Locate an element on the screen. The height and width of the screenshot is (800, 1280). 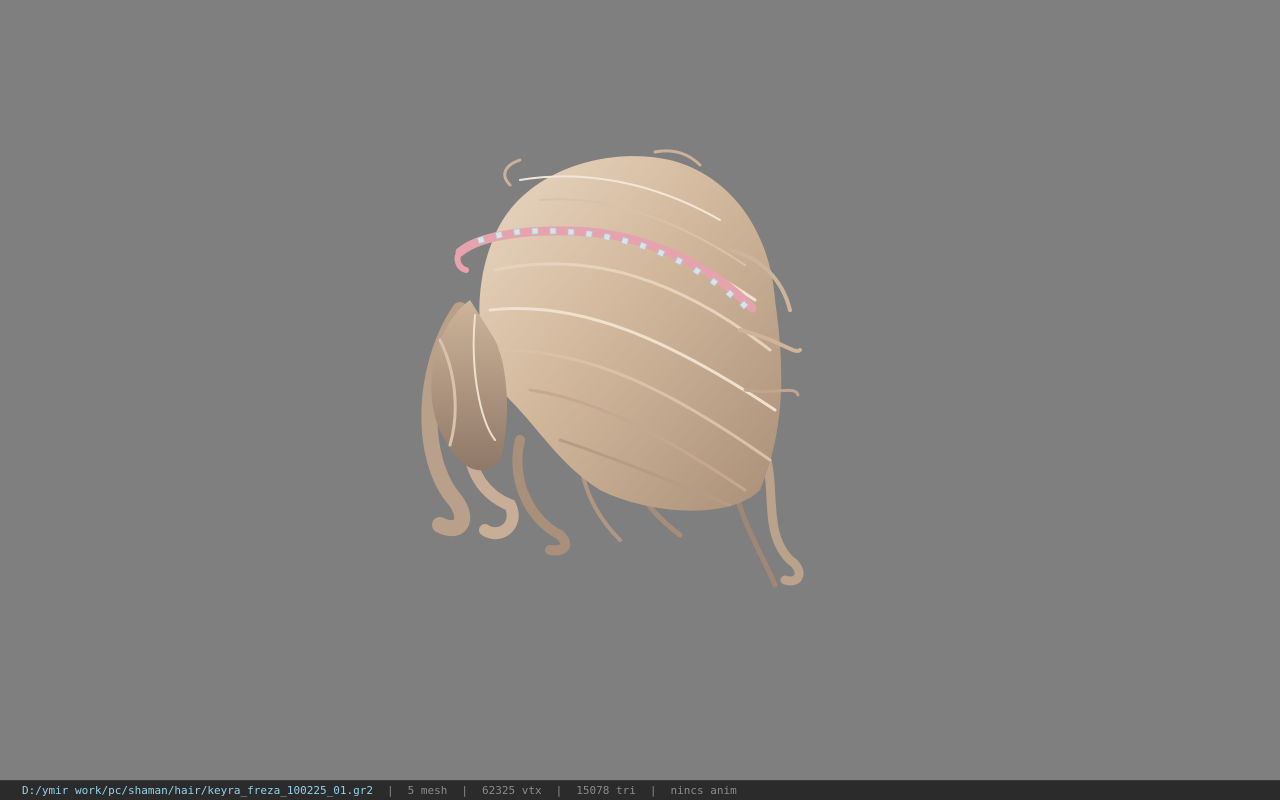
vertex-count: 62325 vtx is located at coordinates (512, 790).